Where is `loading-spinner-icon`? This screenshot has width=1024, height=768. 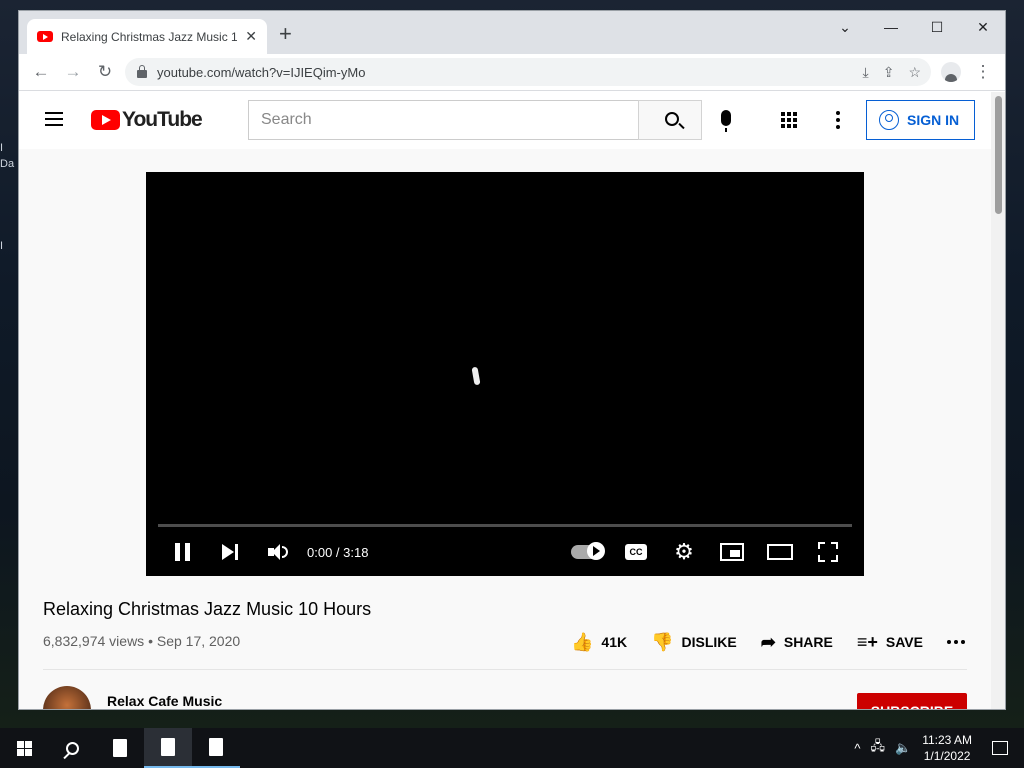
loading-spinner-icon is located at coordinates (476, 376).